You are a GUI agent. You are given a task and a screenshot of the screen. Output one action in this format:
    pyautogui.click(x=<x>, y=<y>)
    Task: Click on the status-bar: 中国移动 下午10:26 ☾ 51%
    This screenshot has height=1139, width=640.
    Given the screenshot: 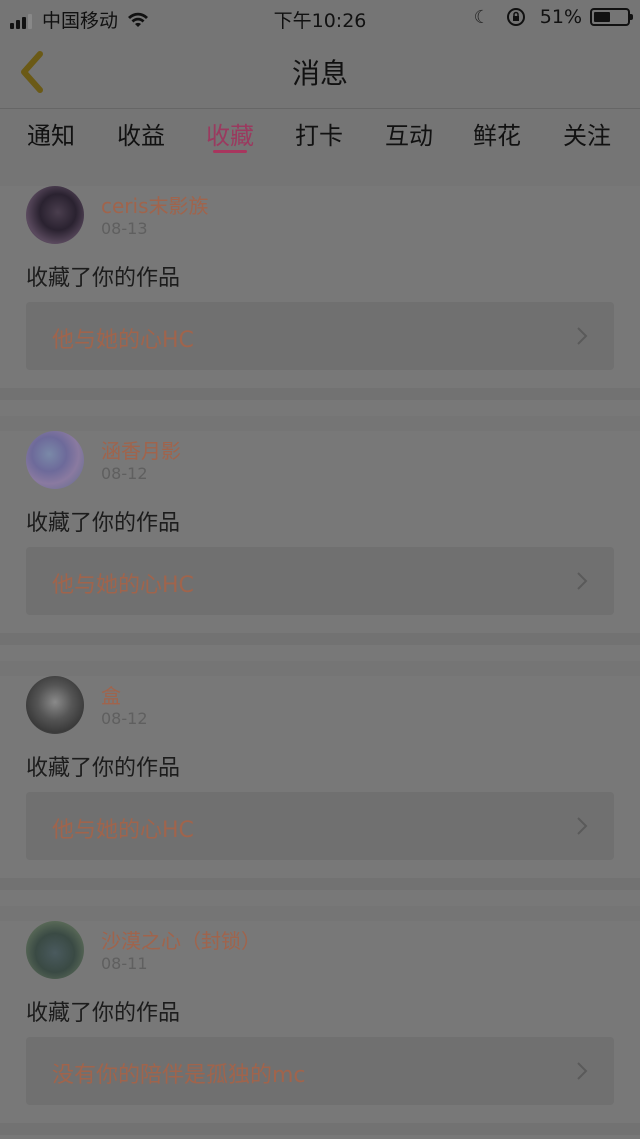 What is the action you would take?
    pyautogui.click(x=320, y=18)
    